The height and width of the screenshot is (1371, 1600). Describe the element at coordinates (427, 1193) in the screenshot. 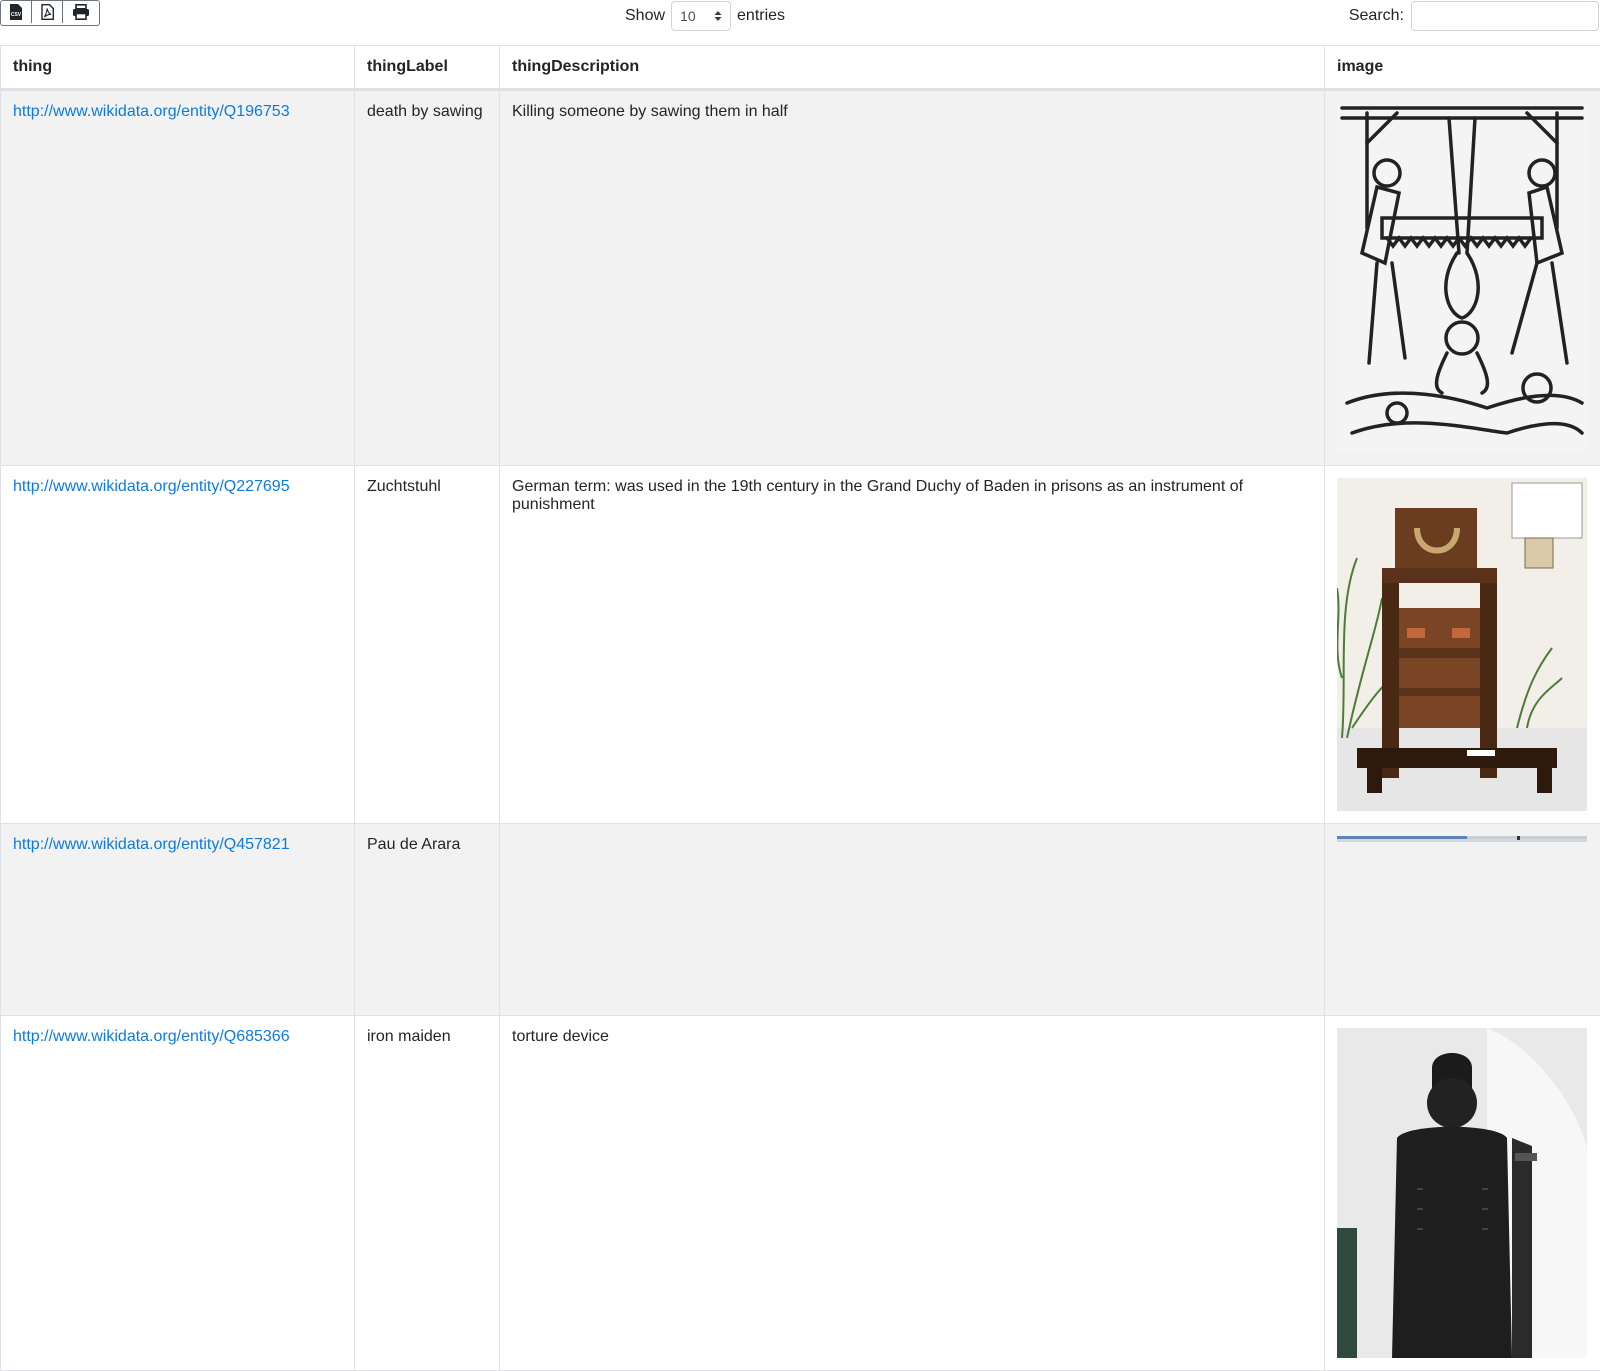

I see `label-cell: iron maiden` at that location.